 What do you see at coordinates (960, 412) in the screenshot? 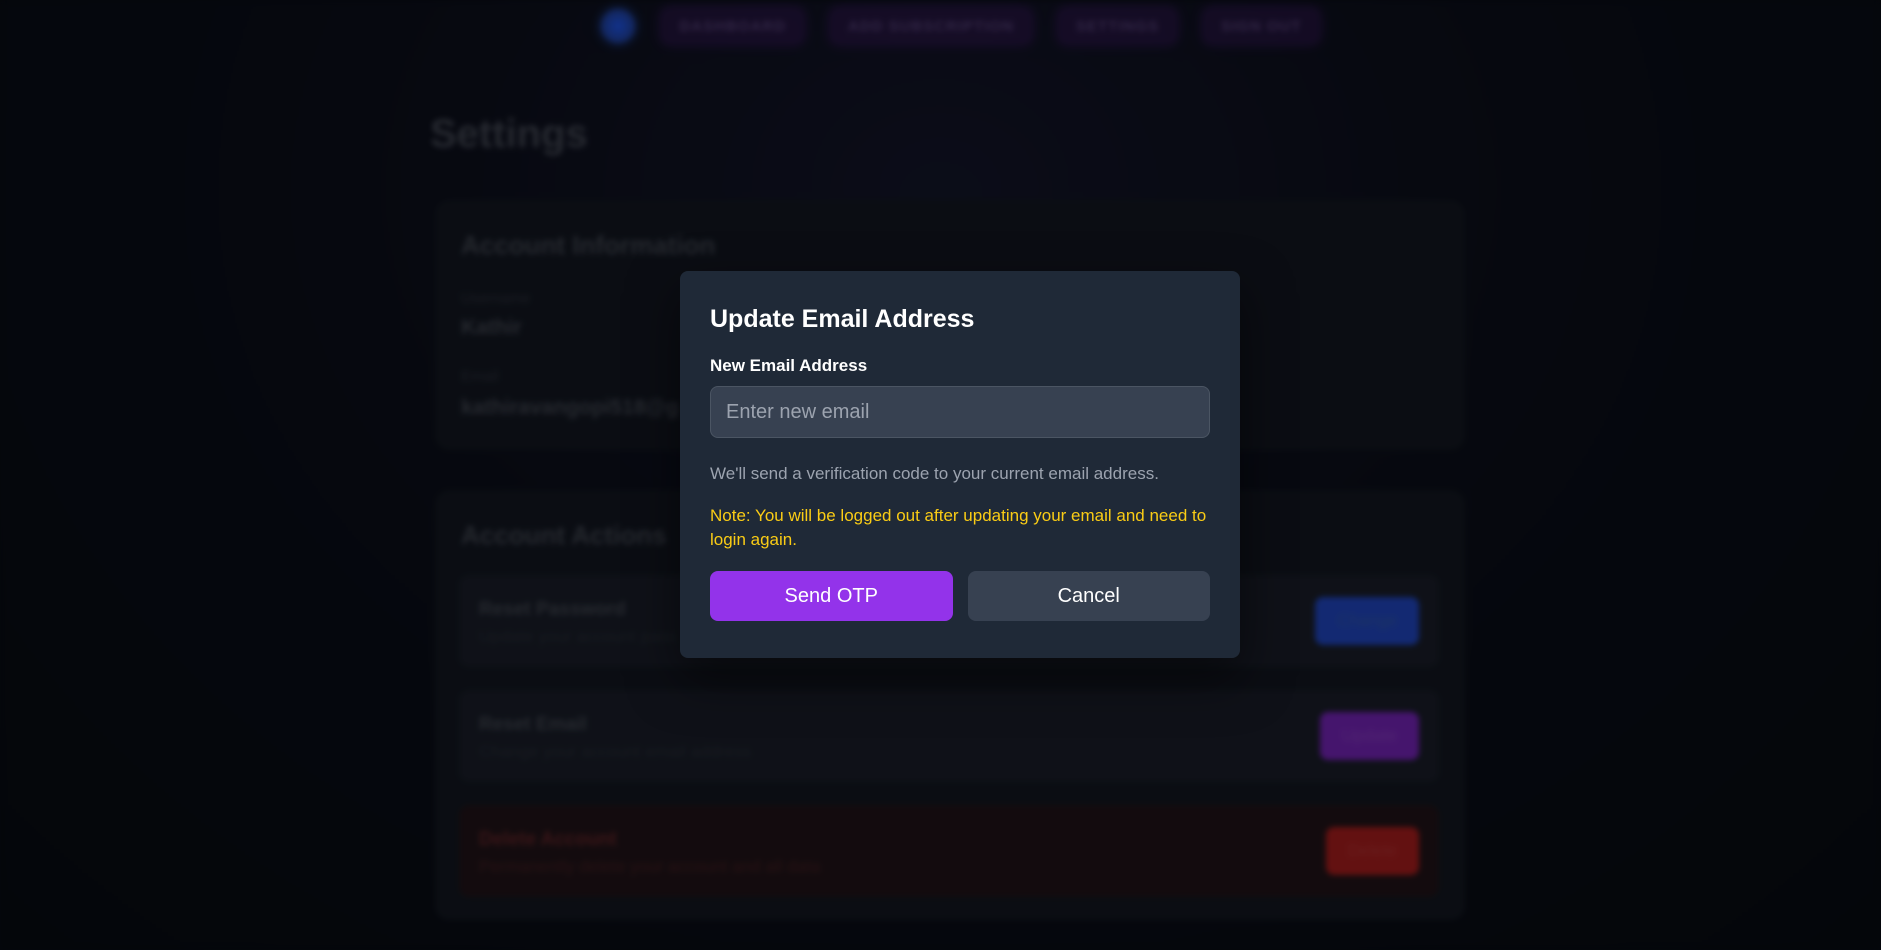
I see `new-email-input` at bounding box center [960, 412].